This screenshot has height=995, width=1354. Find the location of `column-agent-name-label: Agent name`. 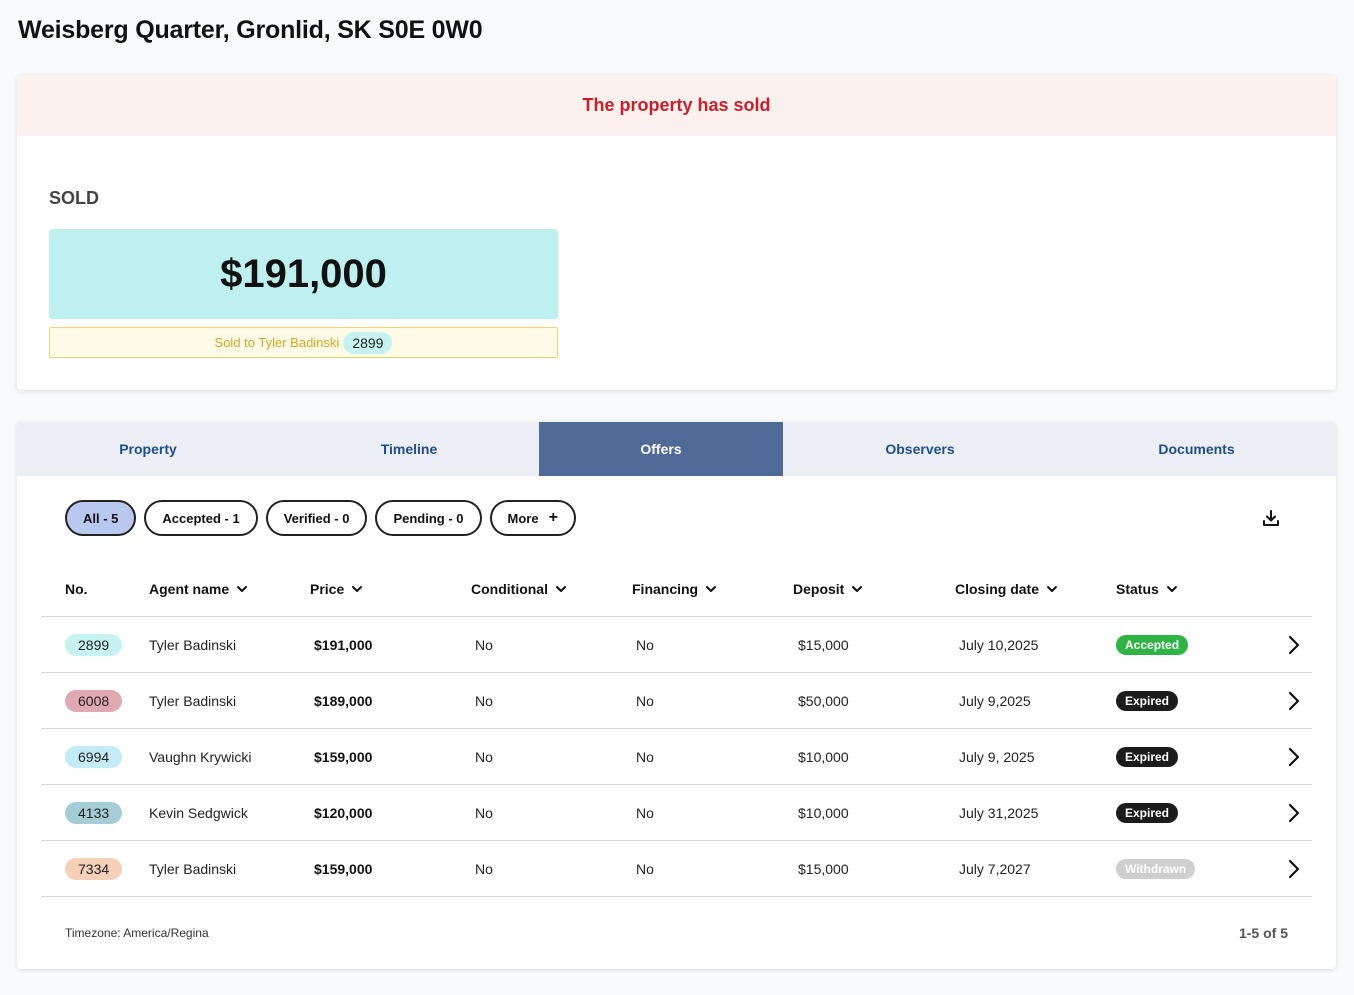

column-agent-name-label: Agent name is located at coordinates (189, 589).